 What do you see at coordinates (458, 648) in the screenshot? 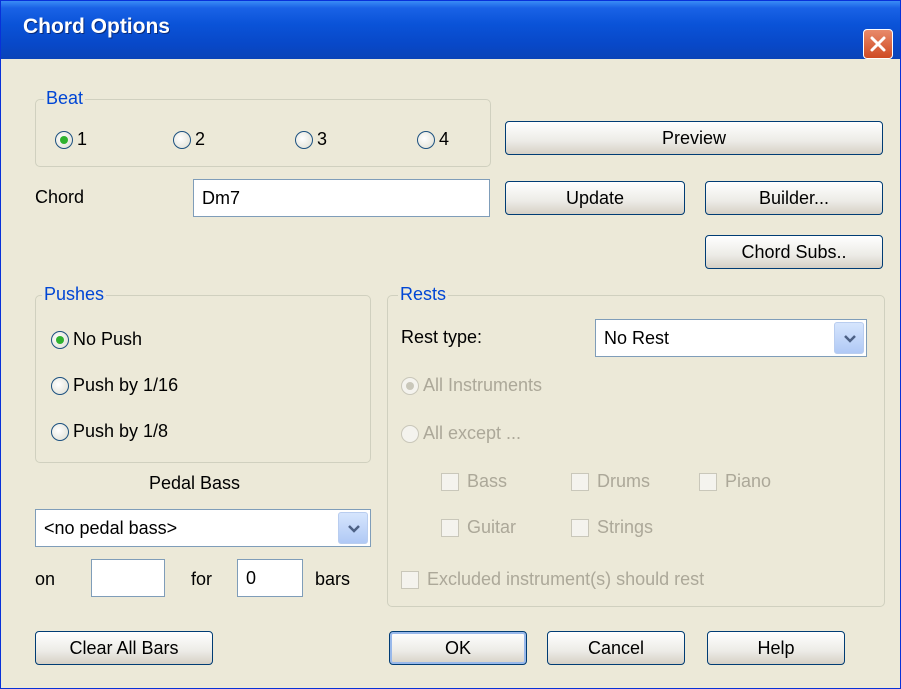
I see `ok-button: OK` at bounding box center [458, 648].